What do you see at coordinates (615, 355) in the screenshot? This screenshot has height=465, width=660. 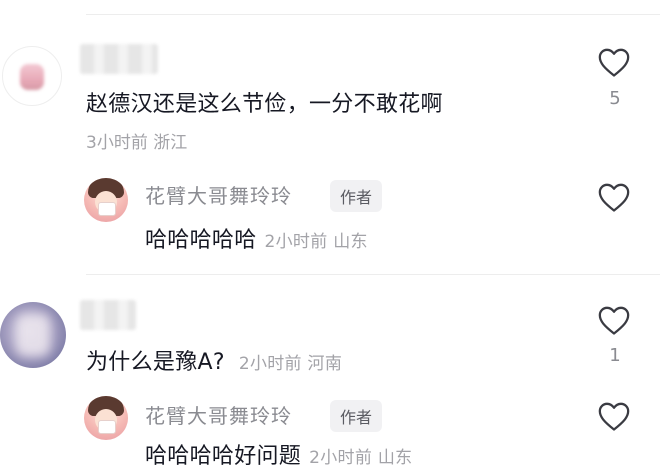 I see `like-count: 1` at bounding box center [615, 355].